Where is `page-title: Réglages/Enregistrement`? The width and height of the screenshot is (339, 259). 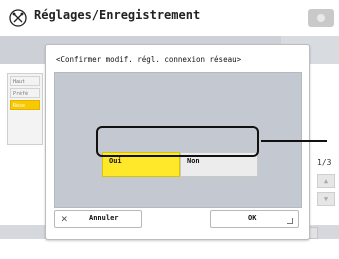 page-title: Réglages/Enregistrement is located at coordinates (117, 15).